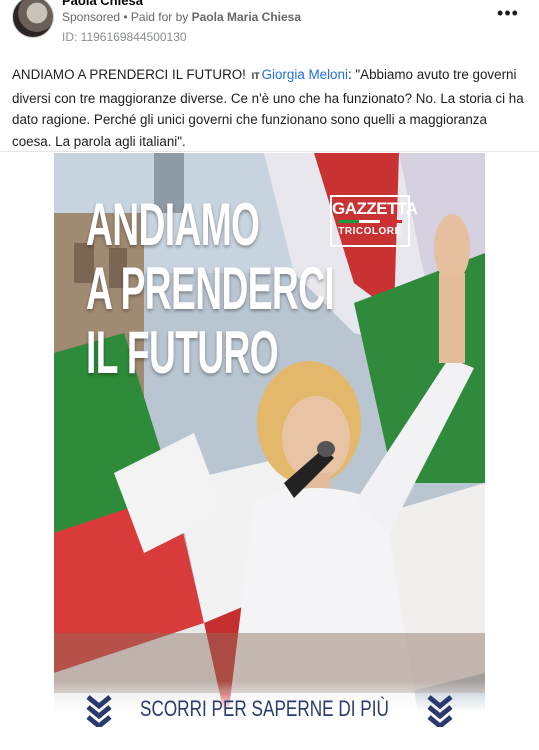 This screenshot has width=539, height=750. What do you see at coordinates (375, 208) in the screenshot?
I see `logo-line1: GAZZETTA` at bounding box center [375, 208].